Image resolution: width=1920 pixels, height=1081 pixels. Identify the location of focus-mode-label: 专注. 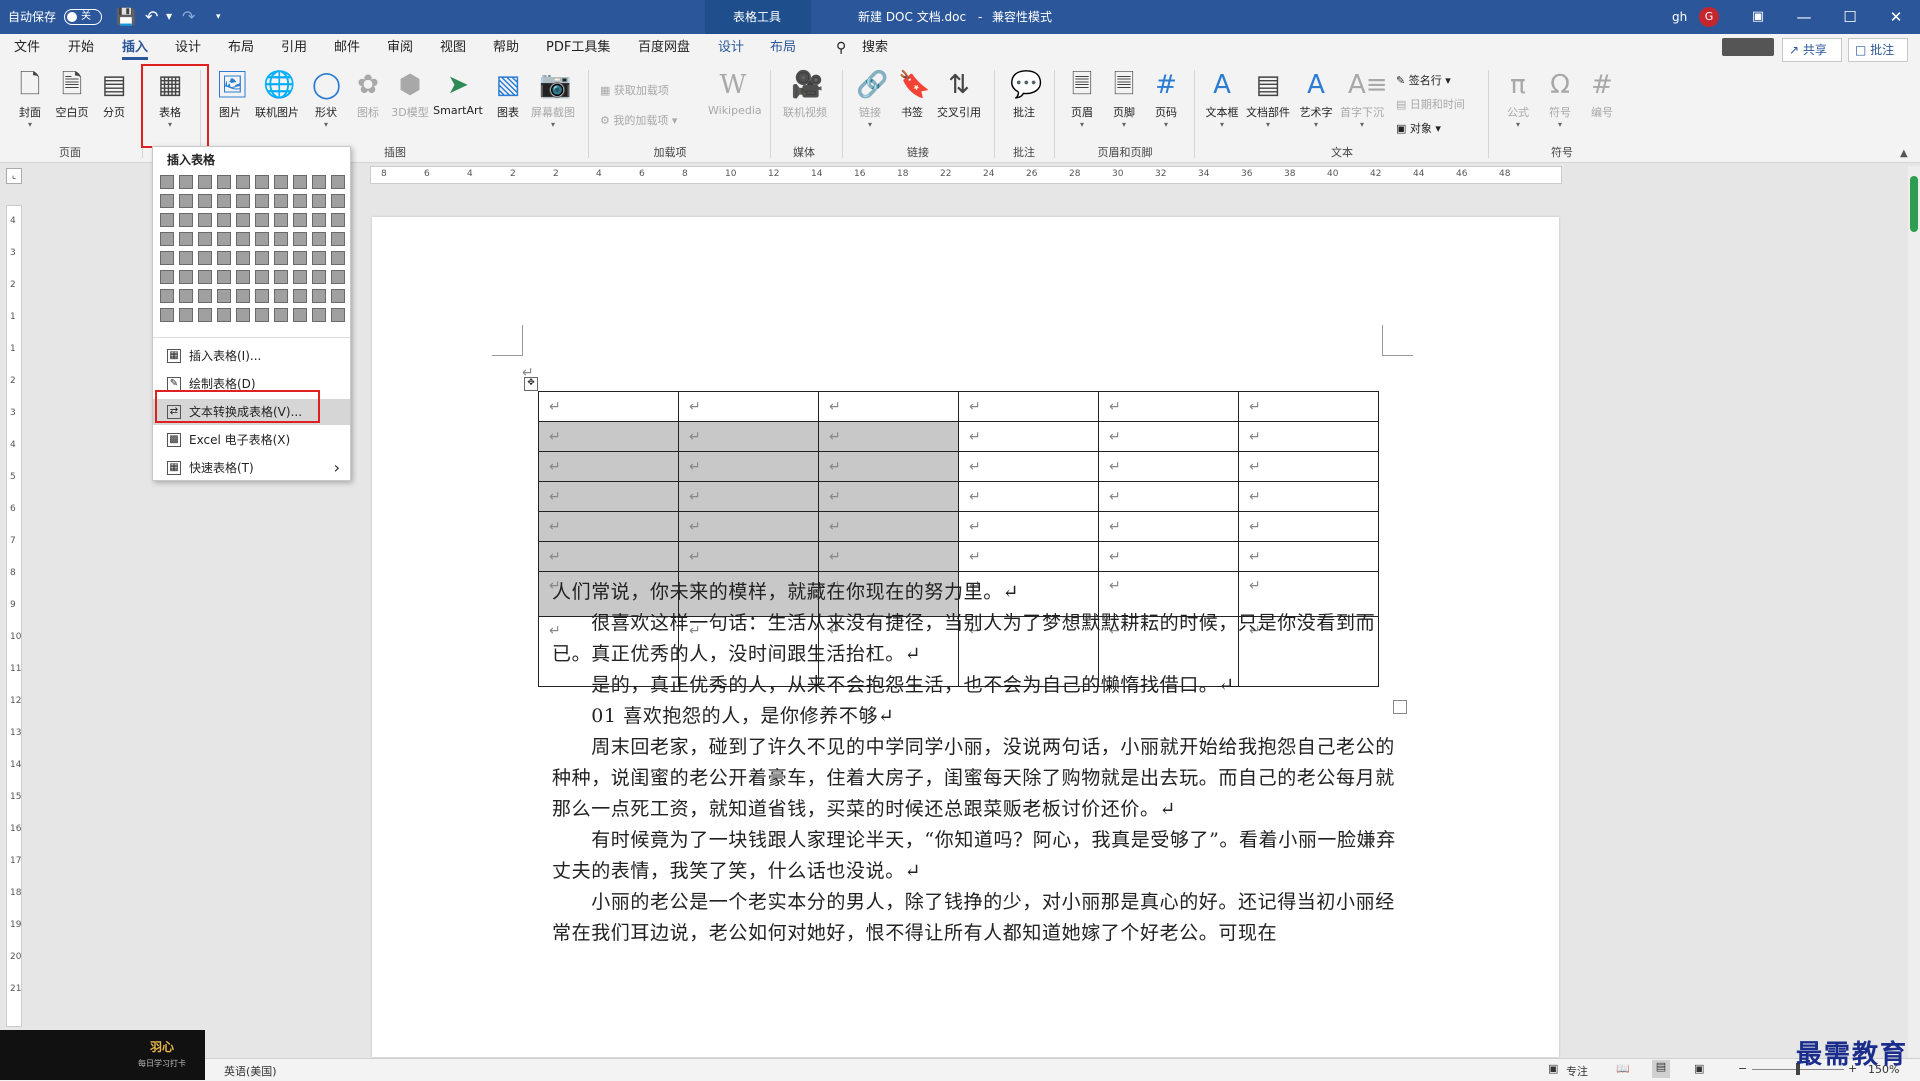
(1577, 1071).